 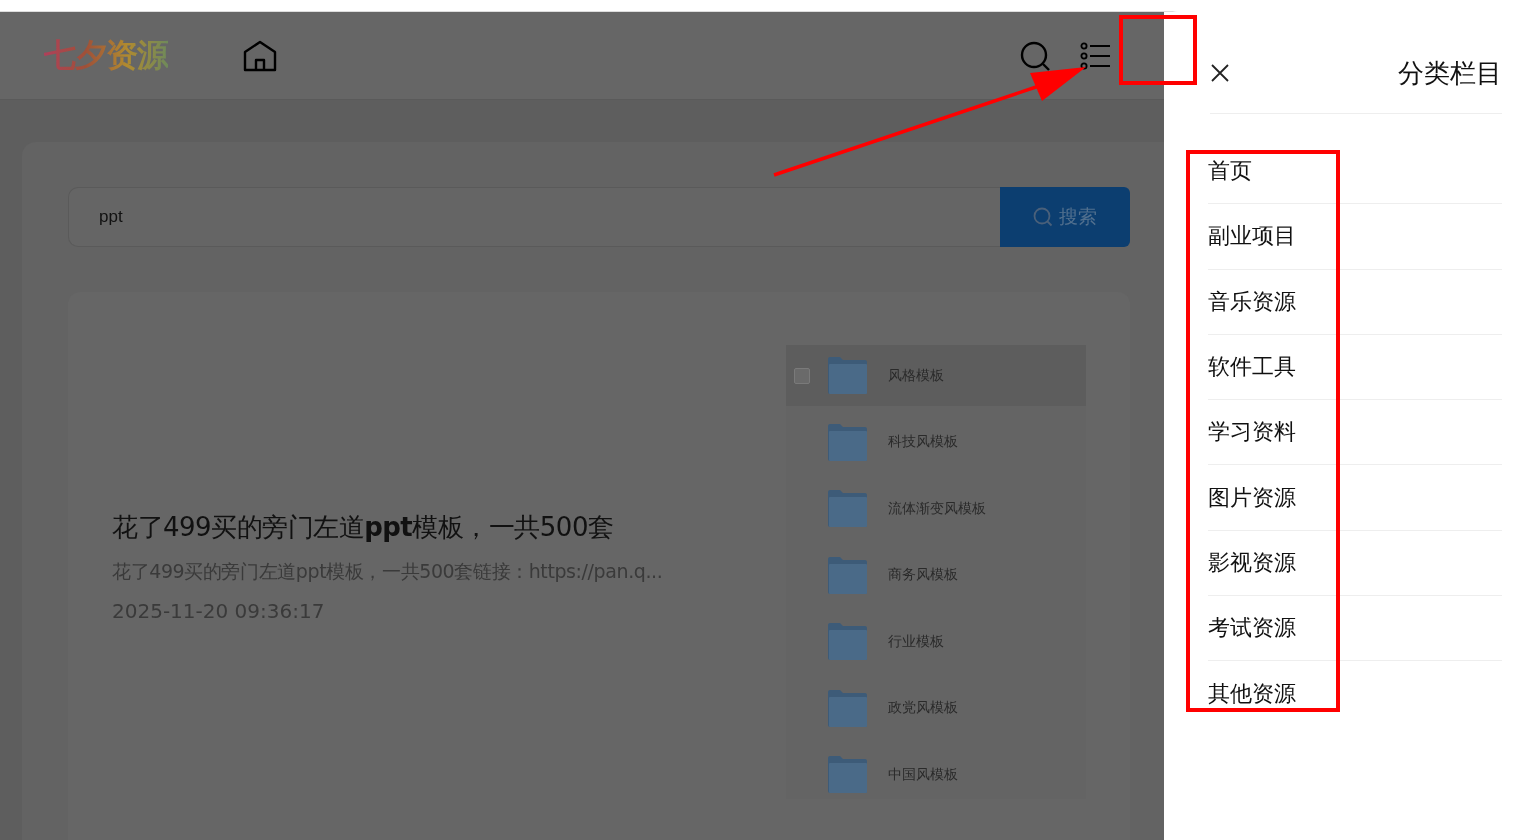 What do you see at coordinates (1355, 629) in the screenshot?
I see `category-item: 考试资源` at bounding box center [1355, 629].